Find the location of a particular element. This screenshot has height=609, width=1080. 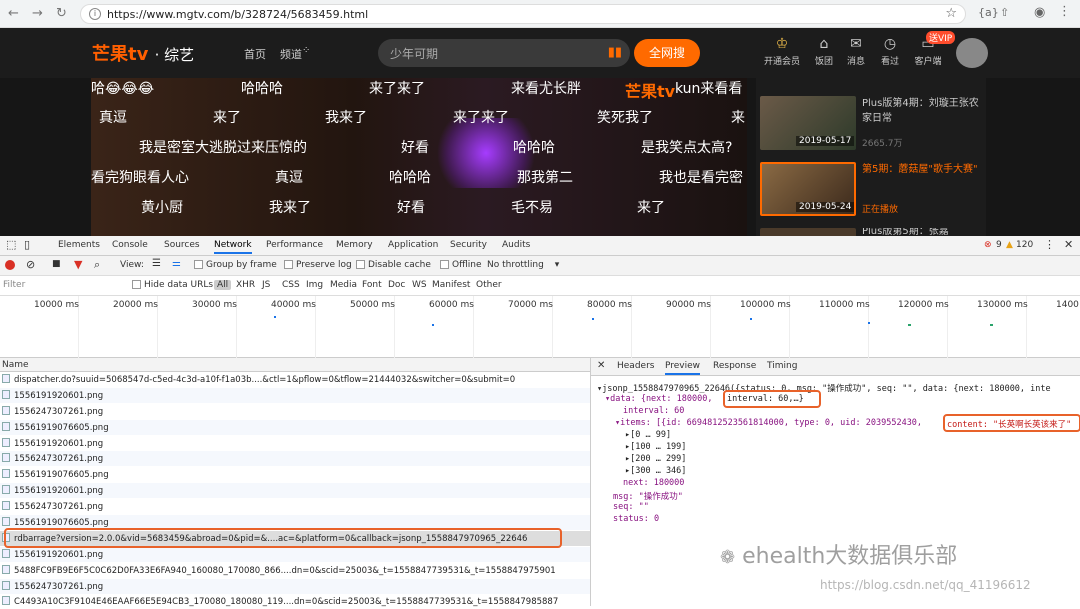

type-css: CSS is located at coordinates (291, 285).